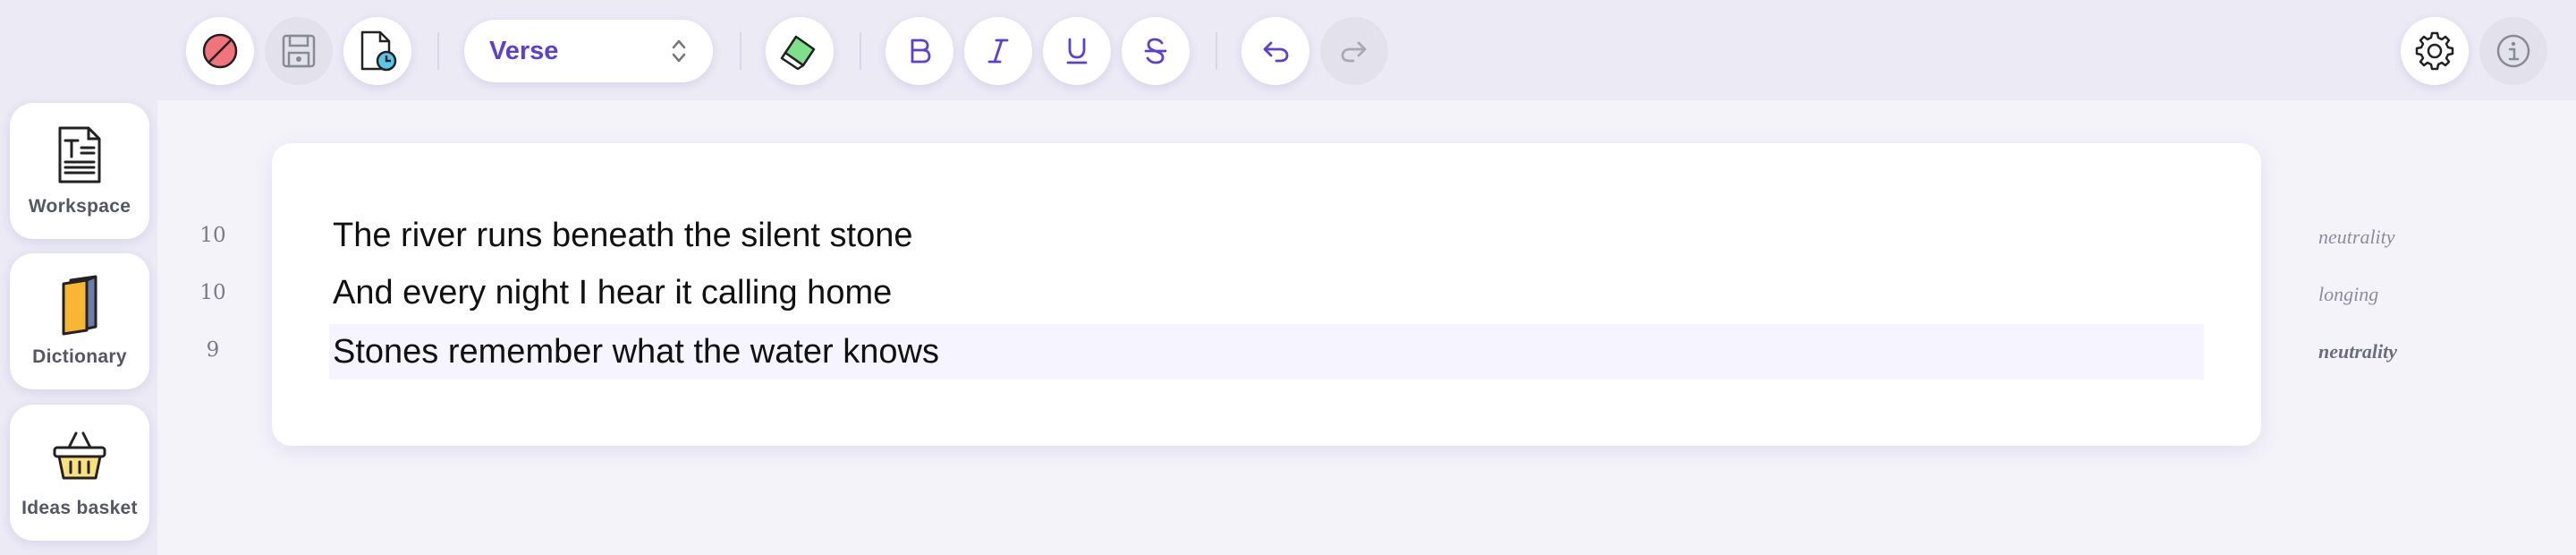 This screenshot has width=2576, height=555. Describe the element at coordinates (613, 292) in the screenshot. I see `verse-line-text: And every night I hear it calling home` at that location.